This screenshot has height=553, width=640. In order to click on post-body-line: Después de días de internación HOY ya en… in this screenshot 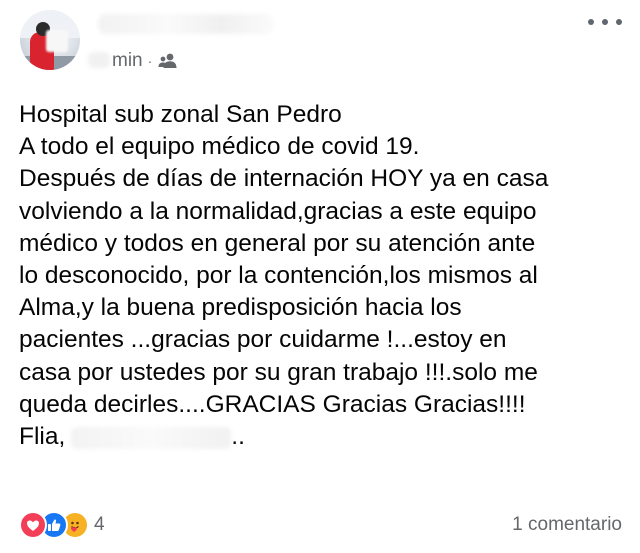, I will do `click(284, 179)`.